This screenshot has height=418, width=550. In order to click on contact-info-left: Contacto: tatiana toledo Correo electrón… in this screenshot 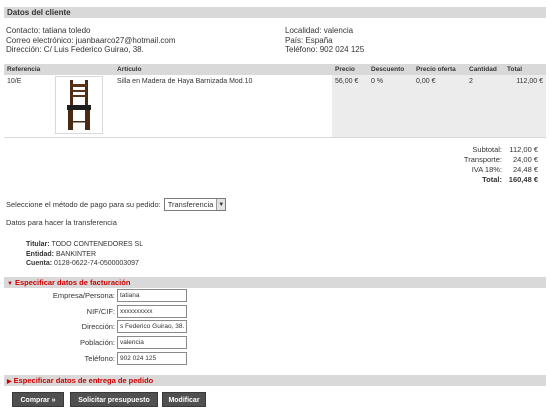, I will do `click(91, 40)`.